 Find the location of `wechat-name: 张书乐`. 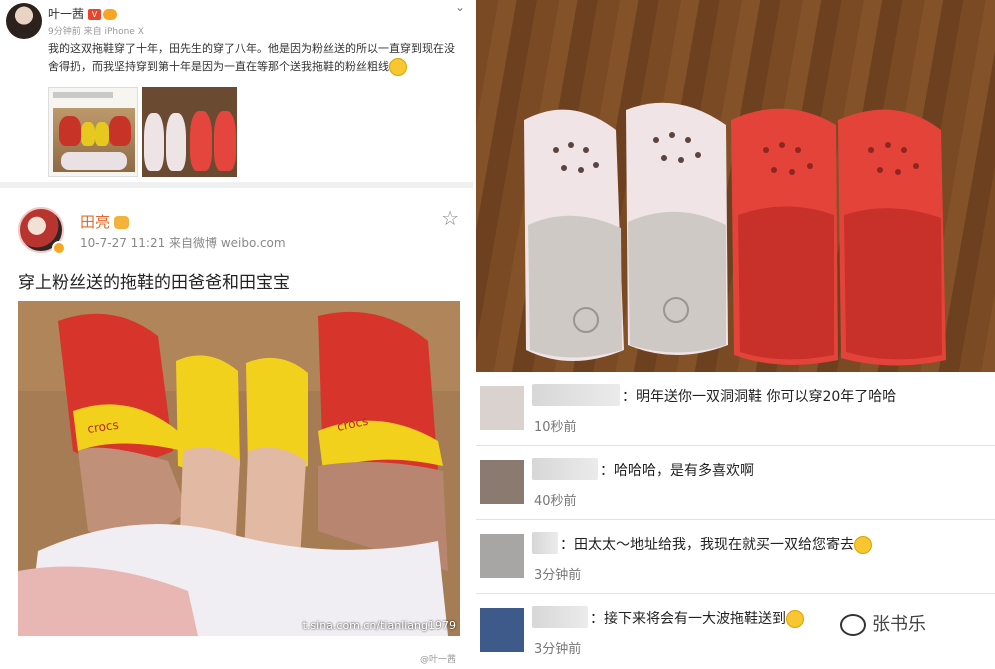

wechat-name: 张书乐 is located at coordinates (899, 624).